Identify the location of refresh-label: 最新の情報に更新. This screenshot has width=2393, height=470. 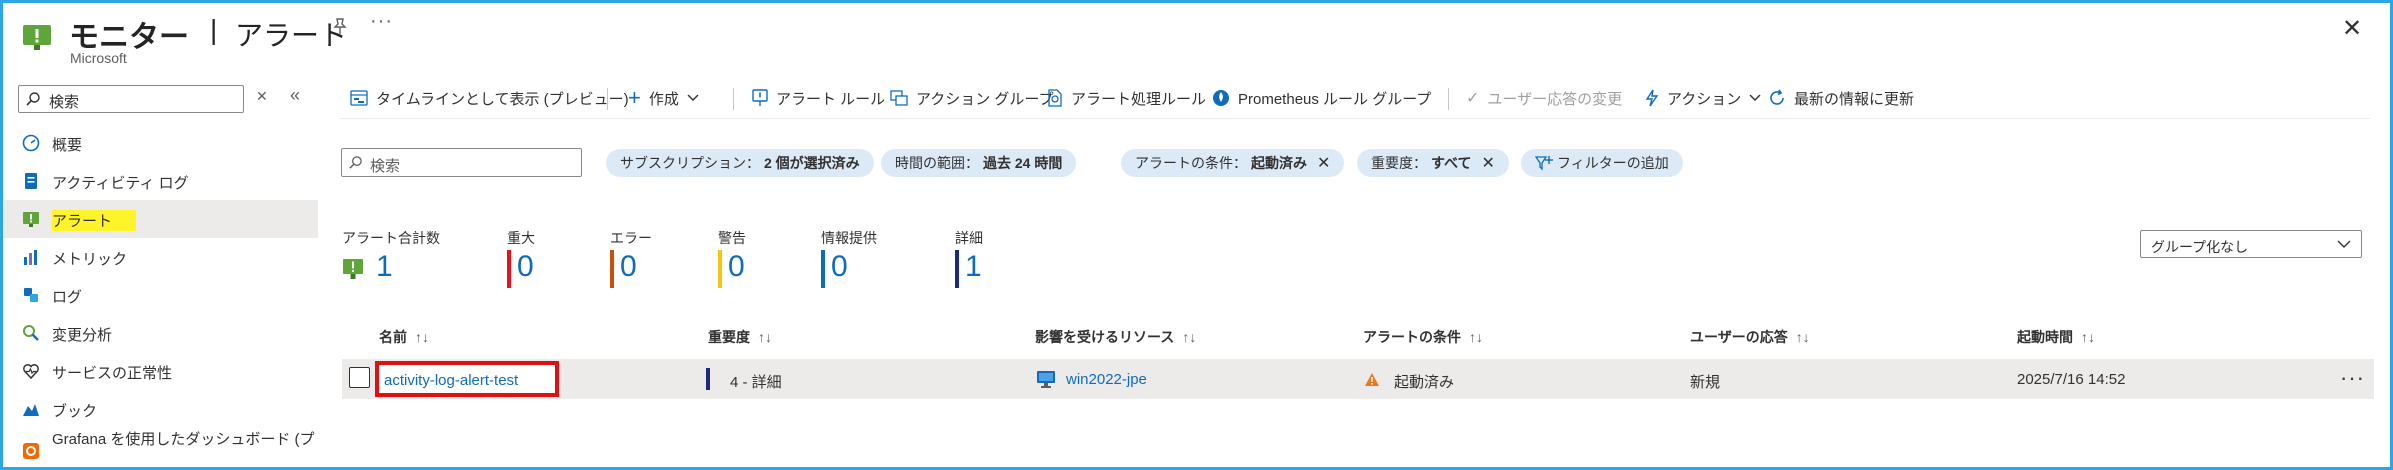
(1854, 99).